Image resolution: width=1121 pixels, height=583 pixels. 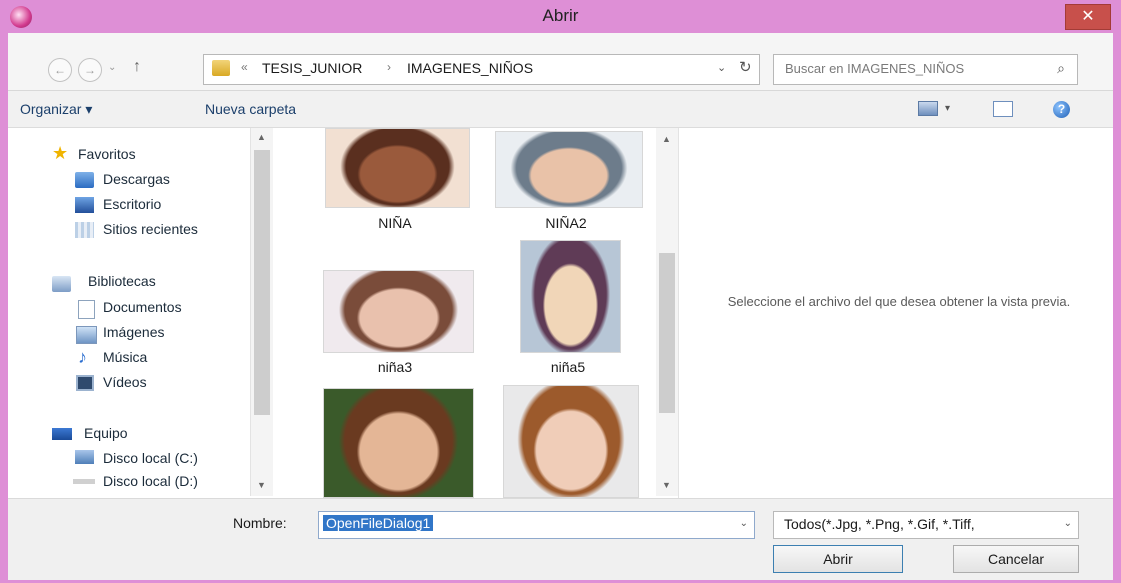 What do you see at coordinates (1061, 109) in the screenshot?
I see `help-icon: ?` at bounding box center [1061, 109].